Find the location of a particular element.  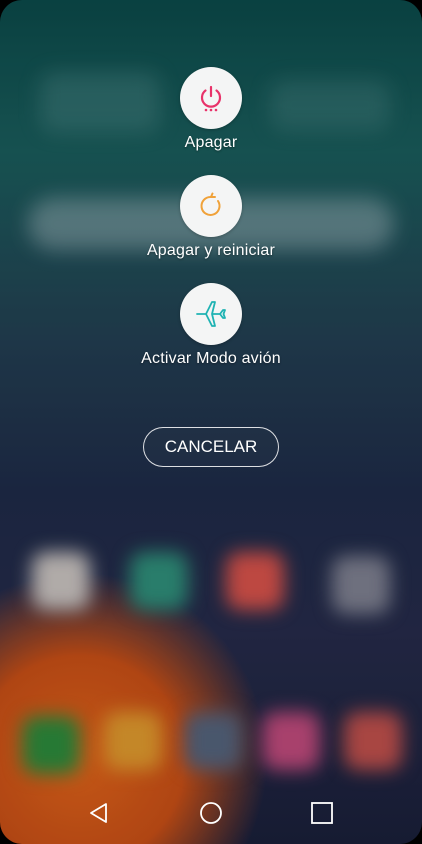

power-off-option: Apagar is located at coordinates (211, 109).